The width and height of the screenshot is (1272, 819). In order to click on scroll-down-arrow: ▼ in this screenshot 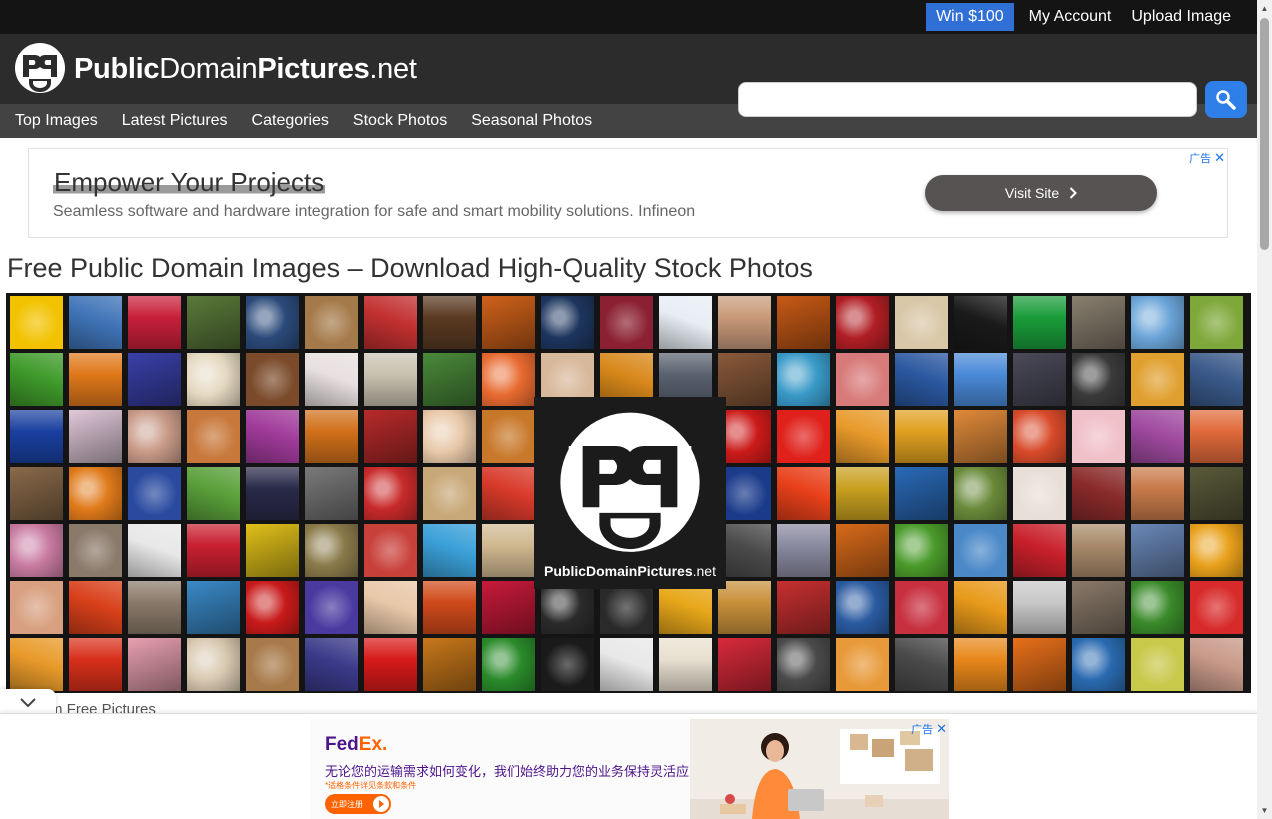, I will do `click(1264, 810)`.